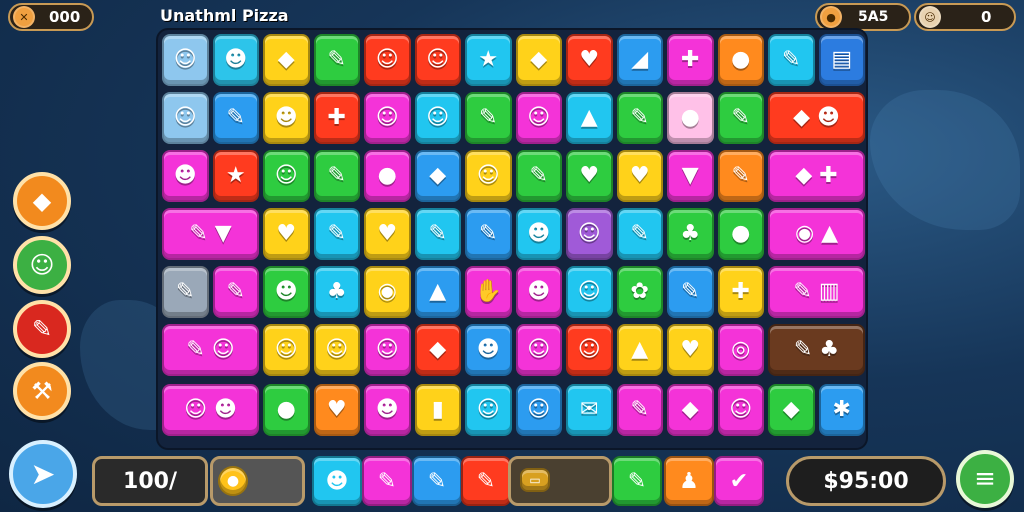 This screenshot has width=1024, height=512. I want to click on tray-slot: ☻, so click(337, 481).